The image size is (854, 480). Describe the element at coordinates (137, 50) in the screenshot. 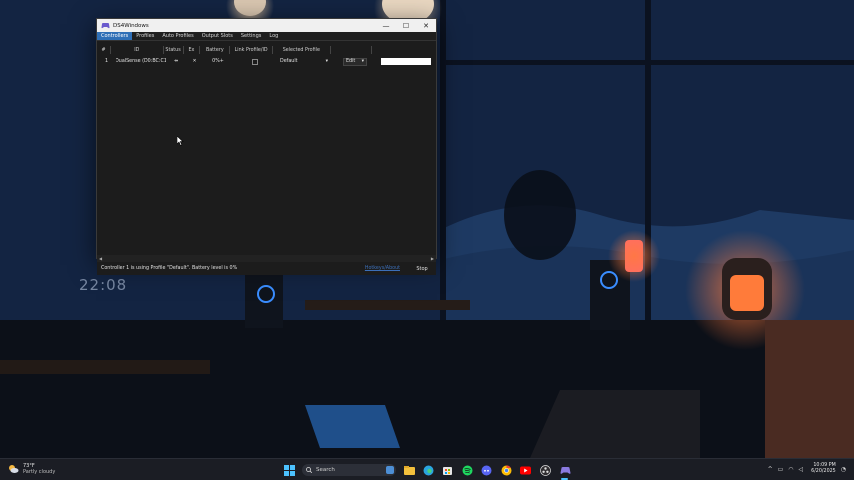

I see `column-header-id: ID` at that location.